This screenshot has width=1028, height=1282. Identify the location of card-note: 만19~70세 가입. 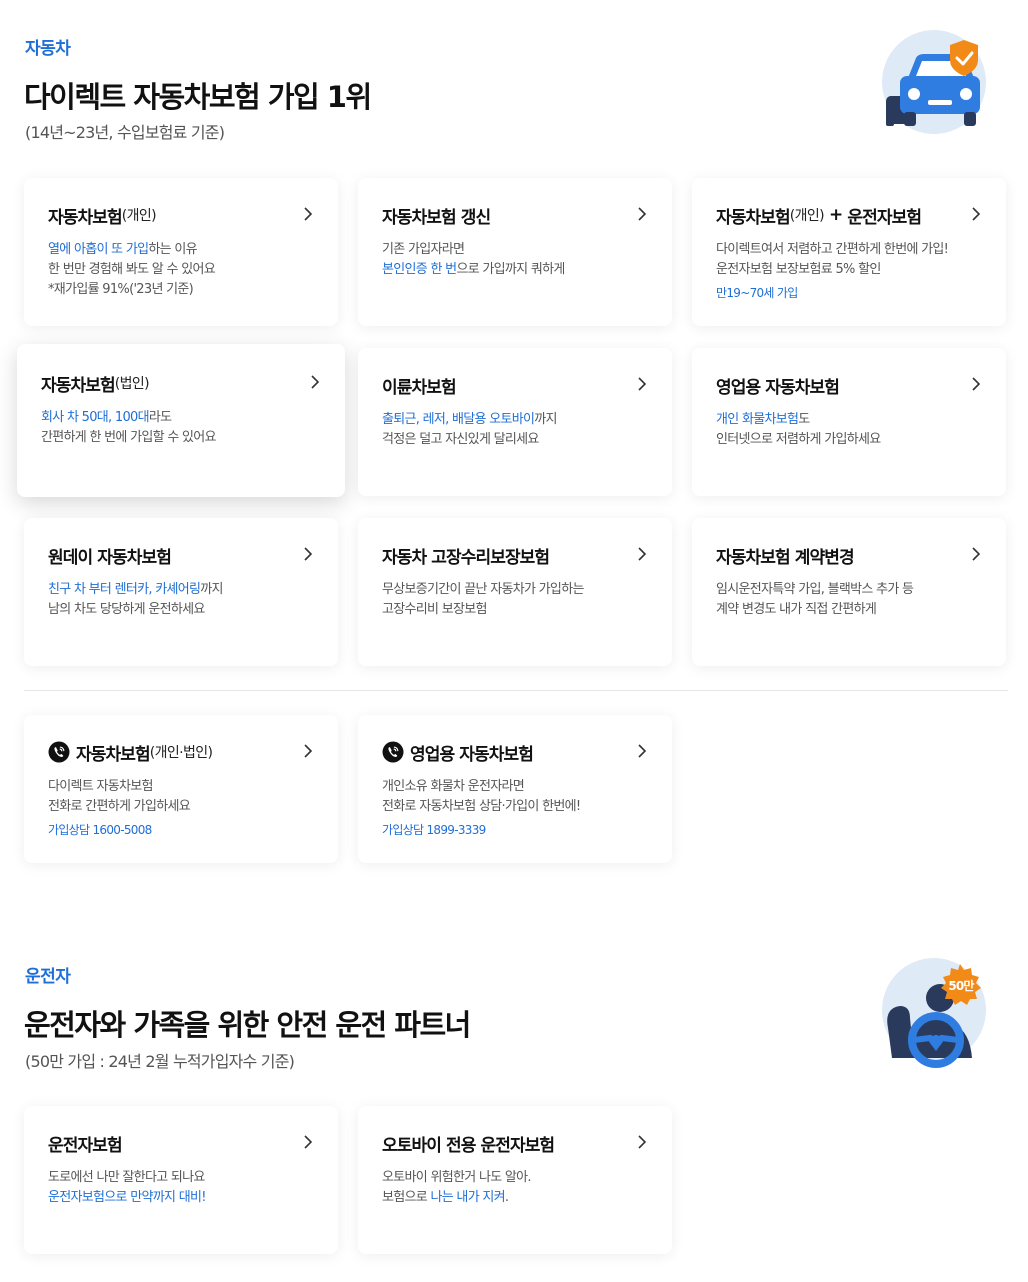
(757, 293).